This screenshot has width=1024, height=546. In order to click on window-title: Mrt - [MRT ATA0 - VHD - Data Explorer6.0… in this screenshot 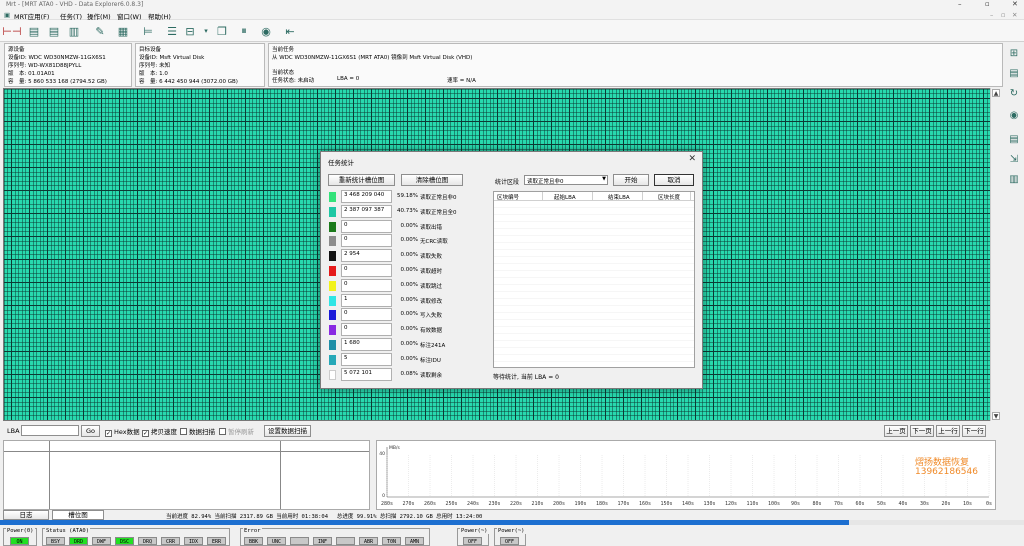, I will do `click(75, 4)`.